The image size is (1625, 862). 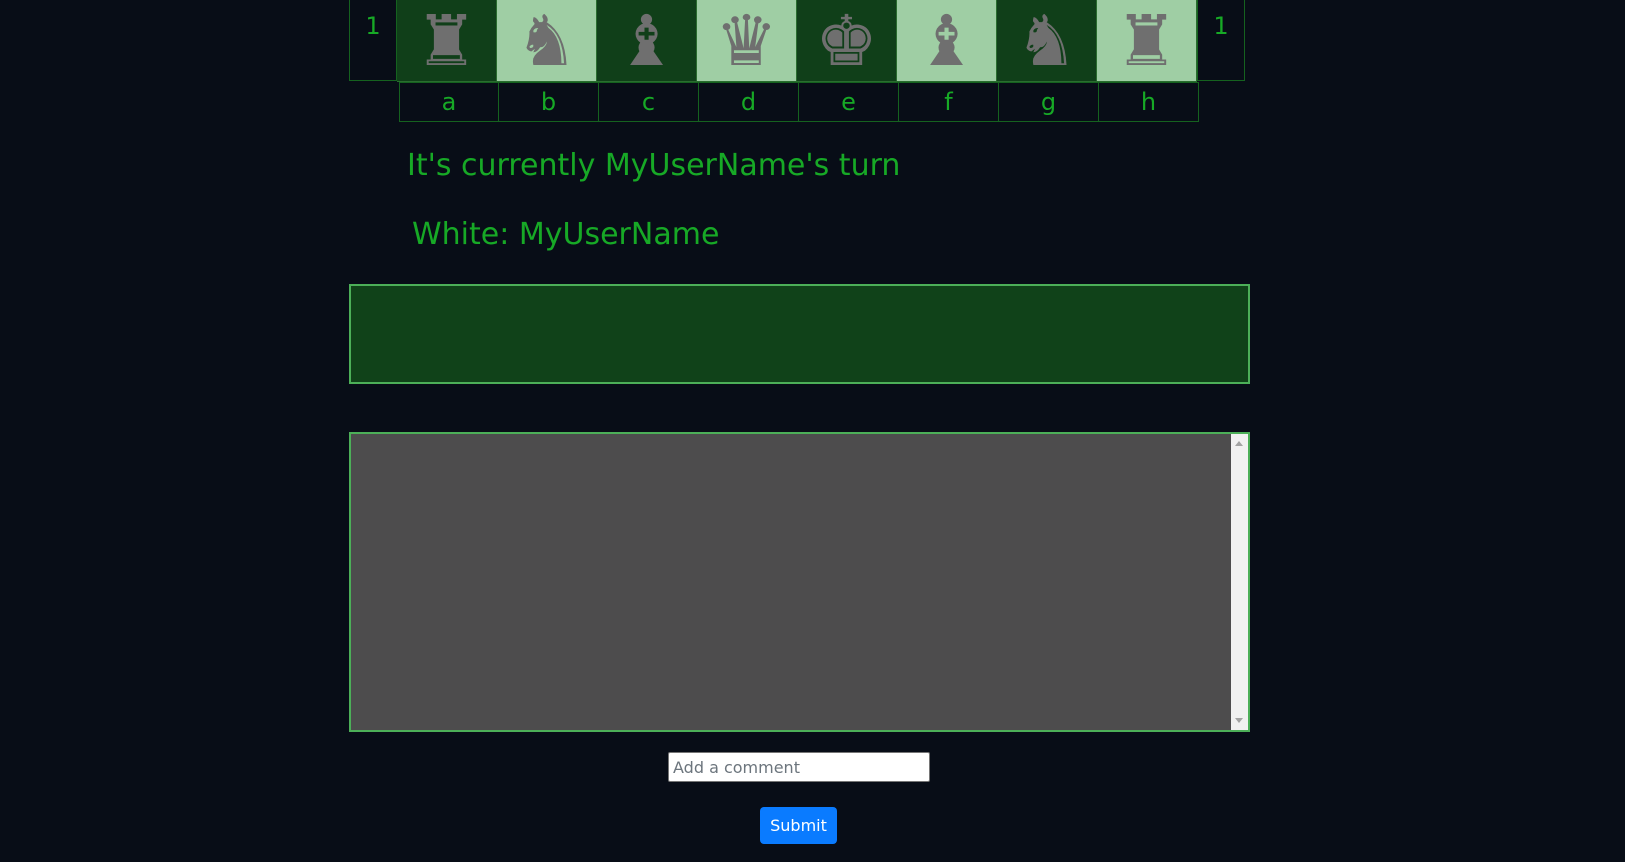 I want to click on file-label-e: e, so click(x=849, y=102).